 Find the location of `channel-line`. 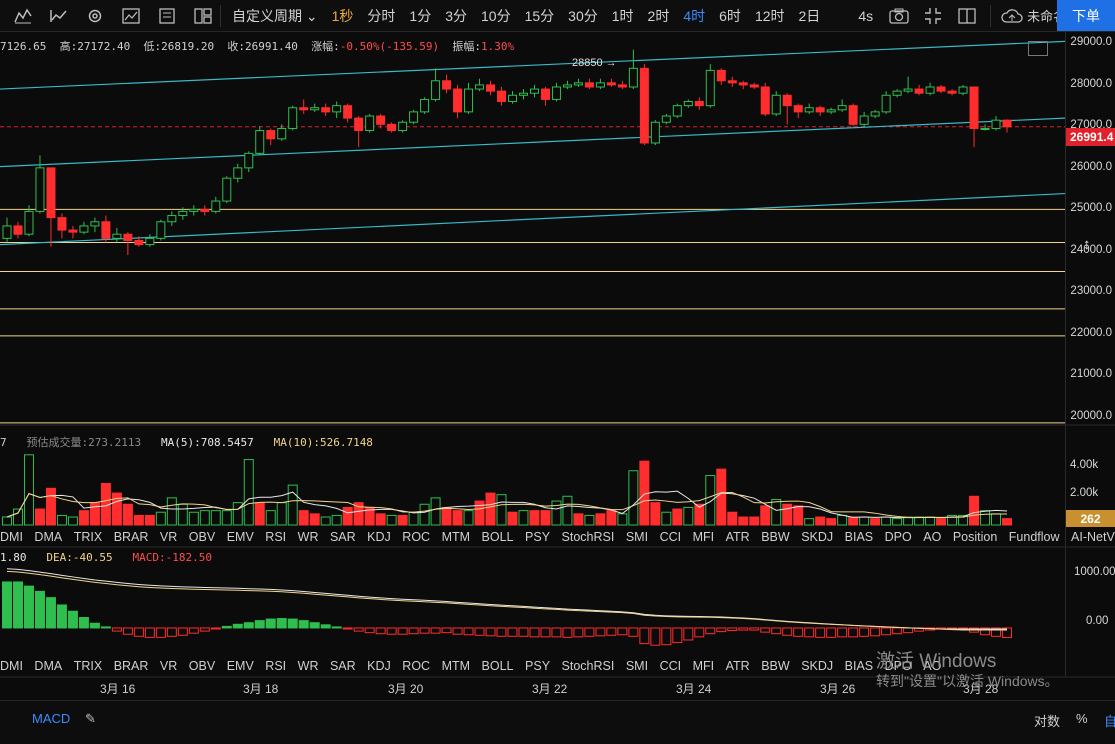

channel-line is located at coordinates (533, 65).